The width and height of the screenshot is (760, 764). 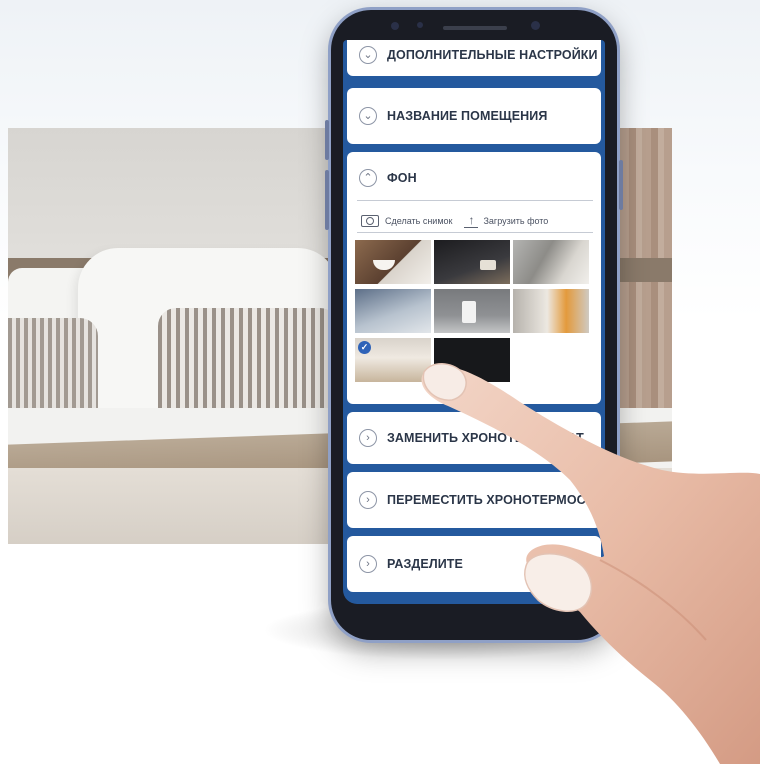 I want to click on panel-background-header: ⌃ ФОН, so click(x=476, y=178).